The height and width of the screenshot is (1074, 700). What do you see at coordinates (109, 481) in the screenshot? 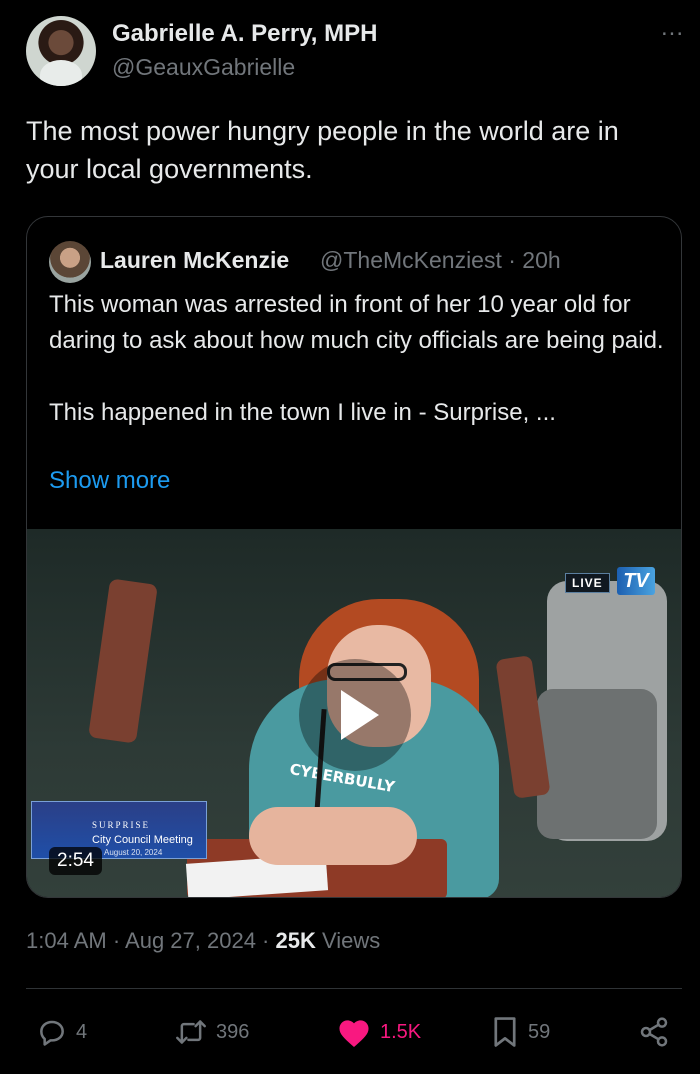
I see `show-more-link: Show more` at bounding box center [109, 481].